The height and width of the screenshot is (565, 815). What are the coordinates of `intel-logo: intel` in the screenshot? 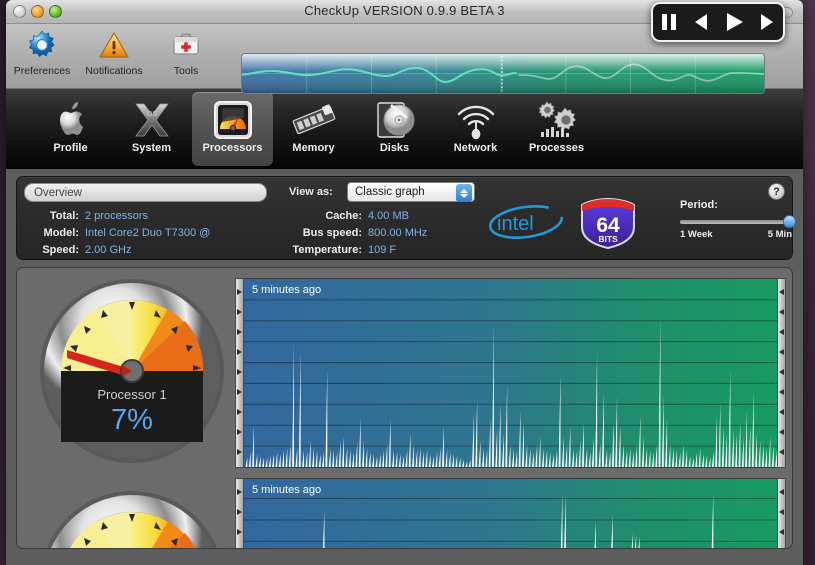 It's located at (526, 222).